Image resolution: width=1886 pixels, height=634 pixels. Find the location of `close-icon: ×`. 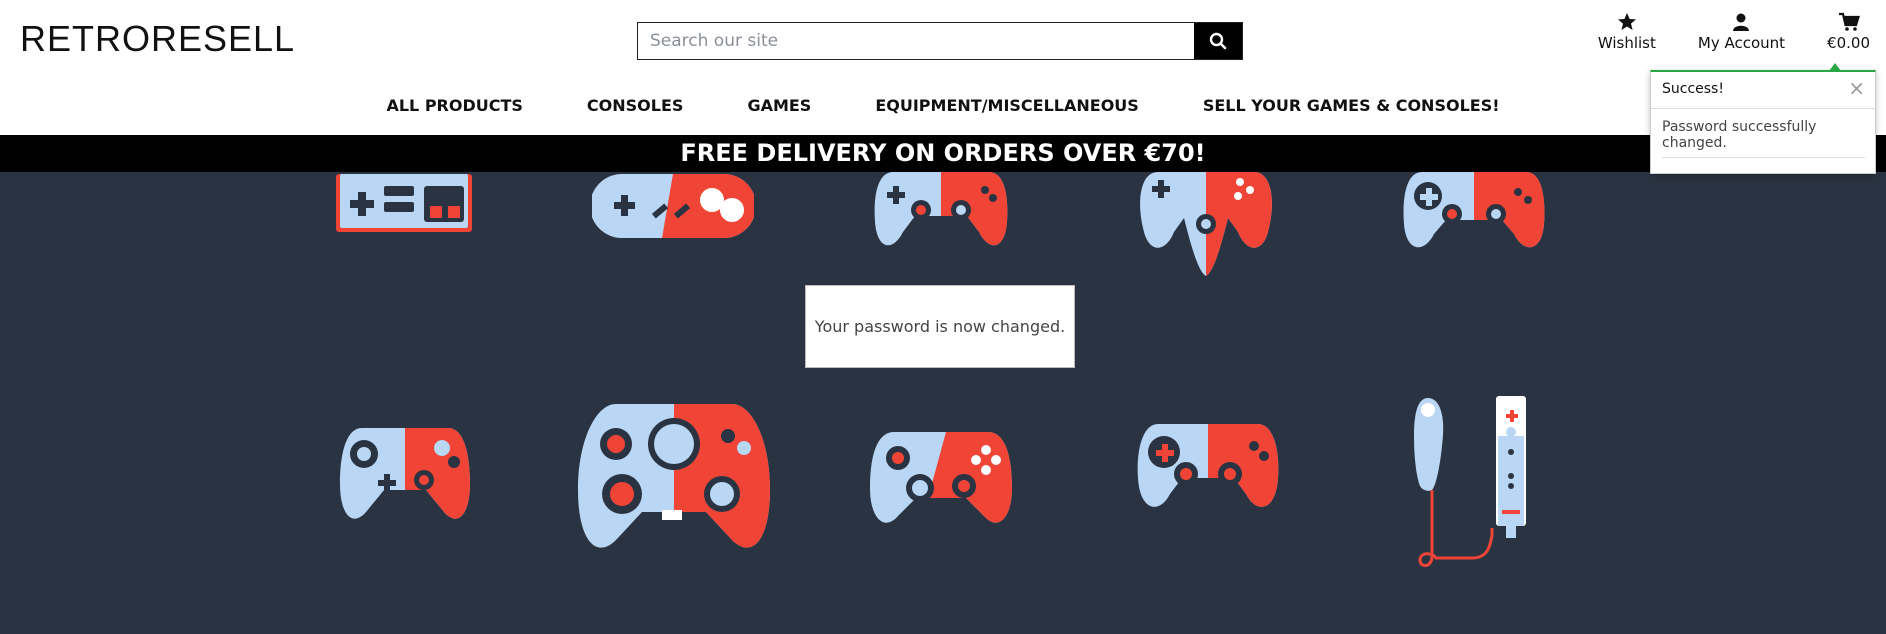

close-icon: × is located at coordinates (1856, 88).